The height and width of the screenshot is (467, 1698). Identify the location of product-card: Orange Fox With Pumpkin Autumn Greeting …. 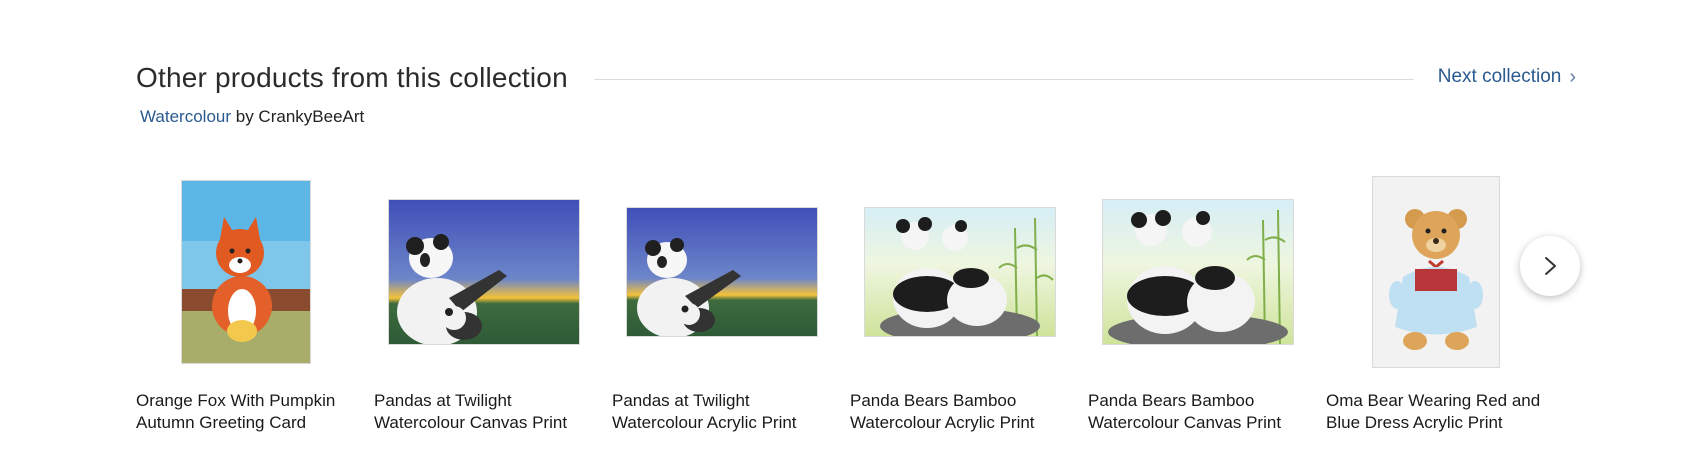
(246, 302).